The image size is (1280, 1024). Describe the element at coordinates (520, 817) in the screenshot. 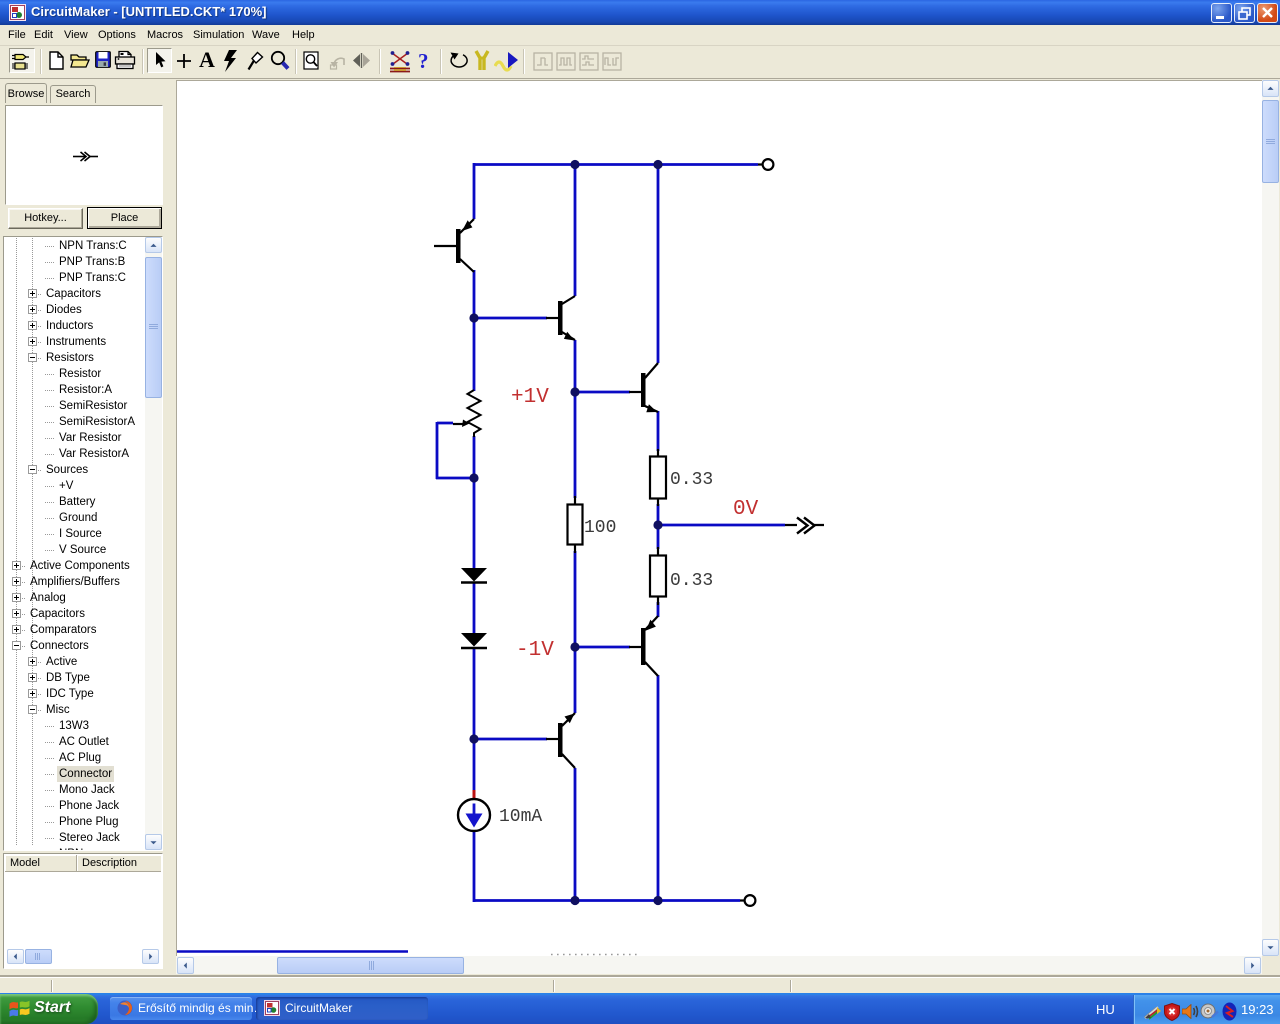

I see `svg-text: 10mA` at that location.